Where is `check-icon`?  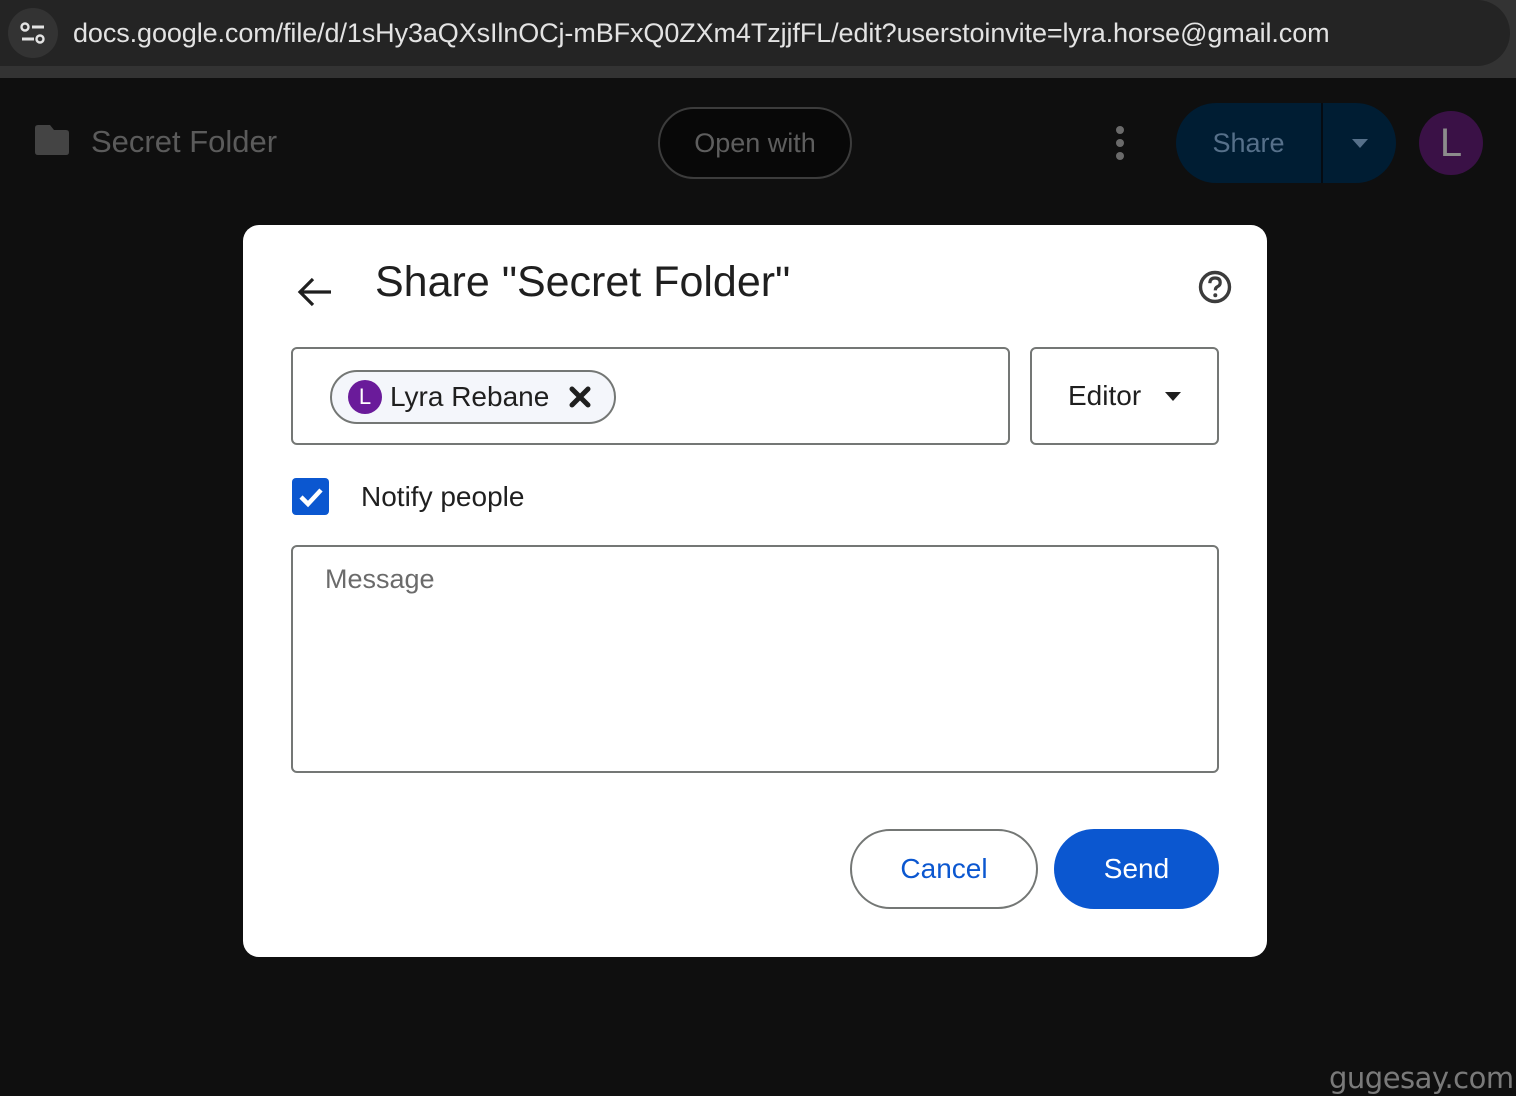
check-icon is located at coordinates (310, 497).